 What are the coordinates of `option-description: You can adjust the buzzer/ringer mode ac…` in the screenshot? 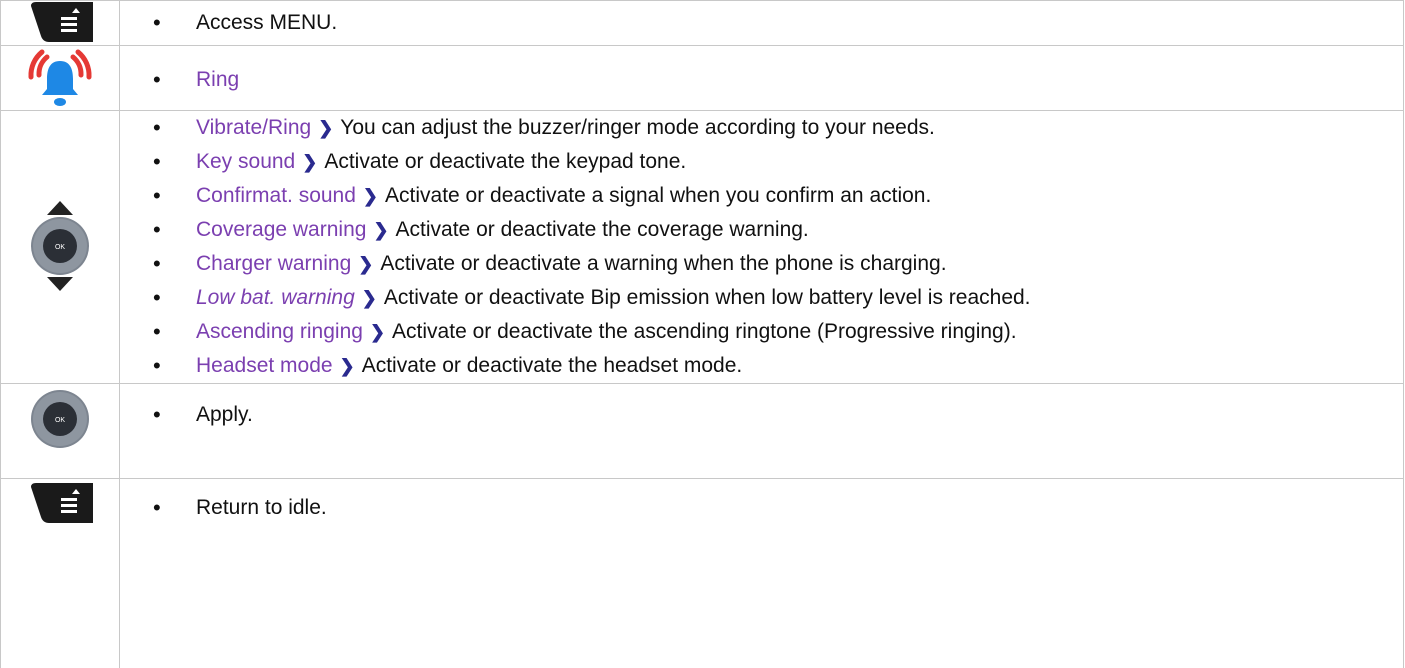 It's located at (637, 127).